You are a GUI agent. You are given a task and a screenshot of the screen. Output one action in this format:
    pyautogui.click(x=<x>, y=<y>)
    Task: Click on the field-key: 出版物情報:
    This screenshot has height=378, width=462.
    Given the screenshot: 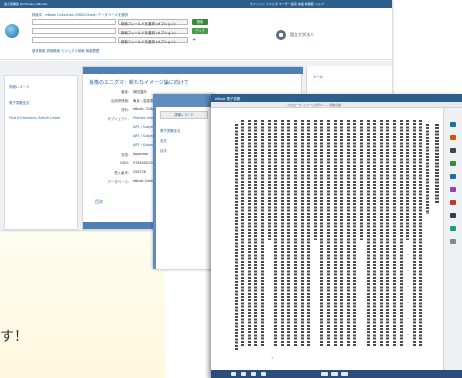 What is the action you would take?
    pyautogui.click(x=119, y=101)
    